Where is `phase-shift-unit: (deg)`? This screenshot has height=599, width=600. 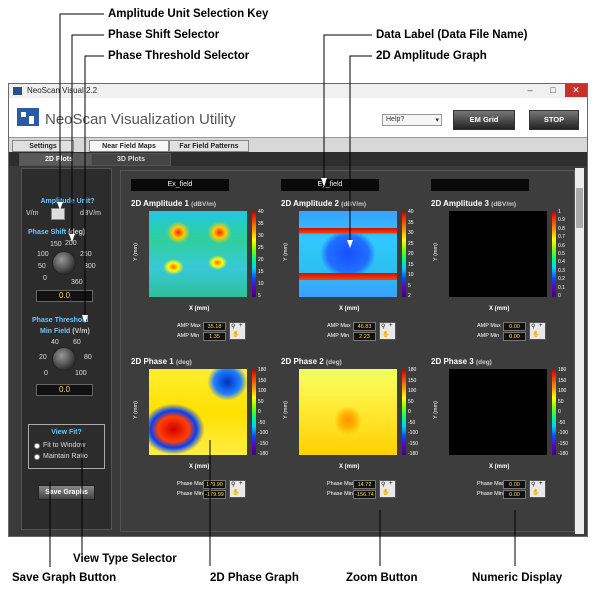 phase-shift-unit: (deg) is located at coordinates (77, 232).